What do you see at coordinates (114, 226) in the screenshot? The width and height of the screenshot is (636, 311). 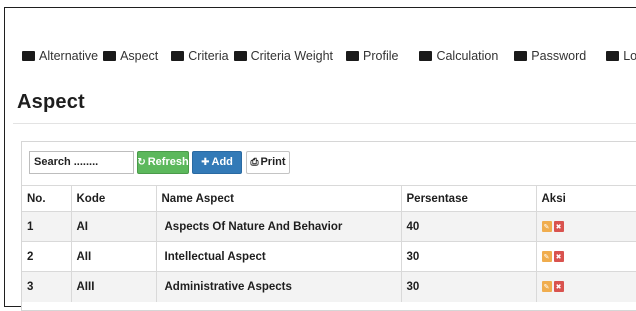 I see `cell-kode: AI` at bounding box center [114, 226].